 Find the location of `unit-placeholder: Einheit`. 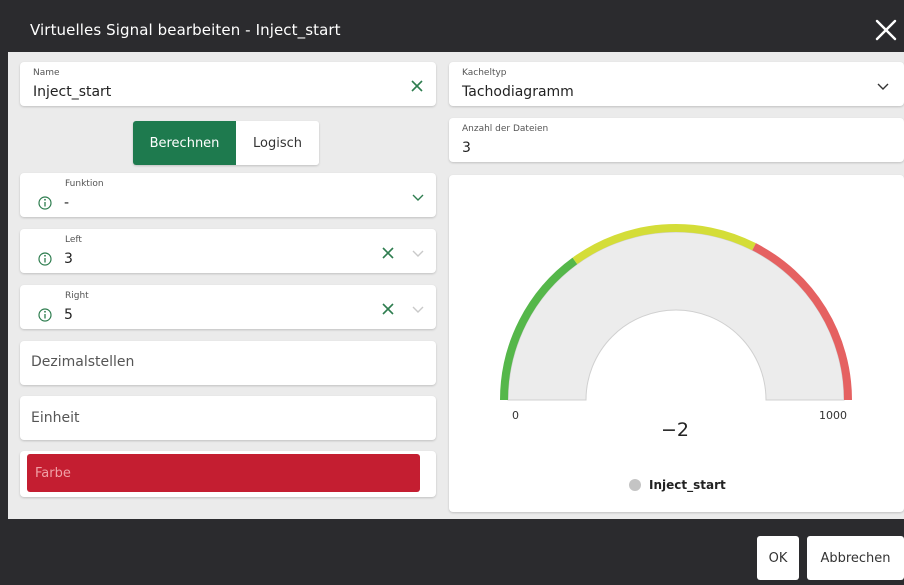

unit-placeholder: Einheit is located at coordinates (55, 418).